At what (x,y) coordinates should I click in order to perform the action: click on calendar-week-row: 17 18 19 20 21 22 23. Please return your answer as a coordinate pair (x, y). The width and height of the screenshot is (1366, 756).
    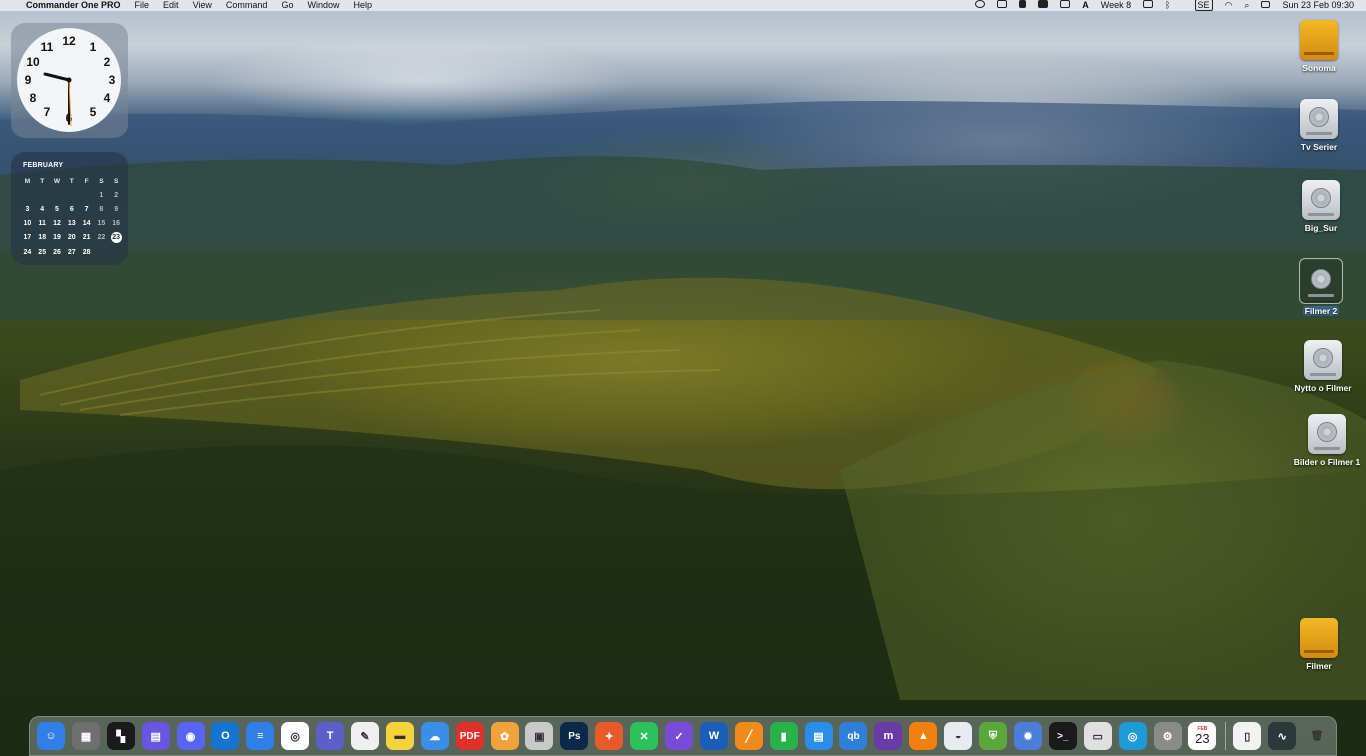
    Looking at the image, I should click on (72, 238).